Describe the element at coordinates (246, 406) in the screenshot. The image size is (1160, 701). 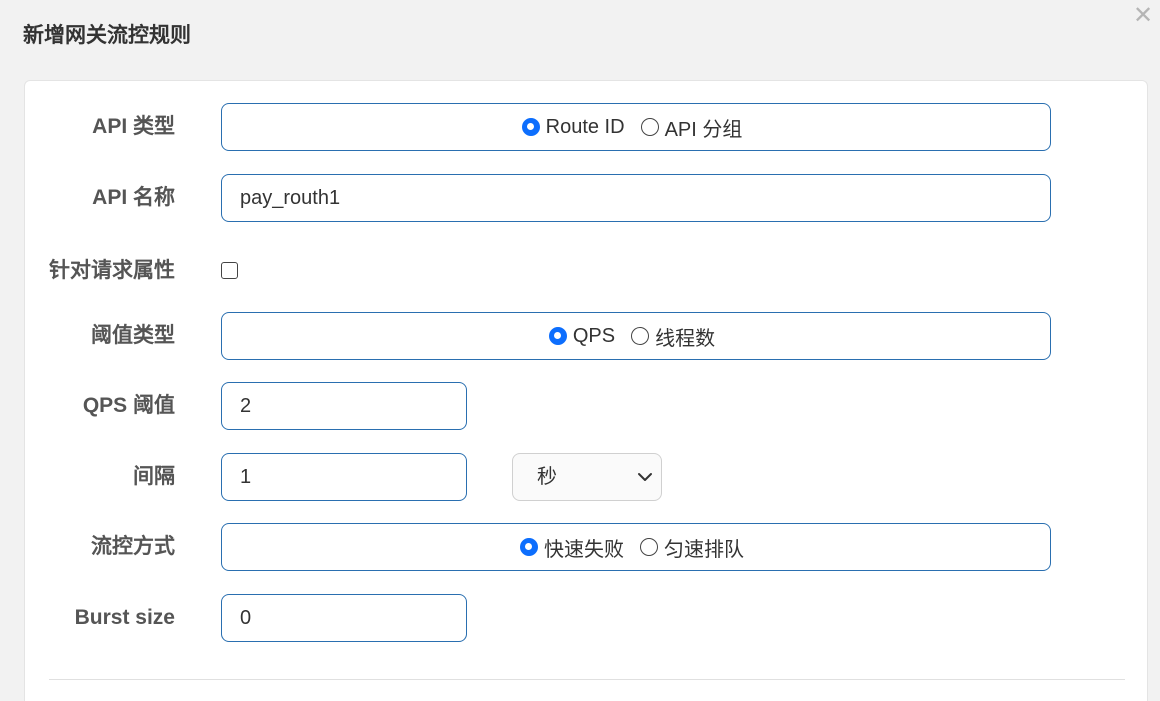
I see `qps-threshold-value: 2` at that location.